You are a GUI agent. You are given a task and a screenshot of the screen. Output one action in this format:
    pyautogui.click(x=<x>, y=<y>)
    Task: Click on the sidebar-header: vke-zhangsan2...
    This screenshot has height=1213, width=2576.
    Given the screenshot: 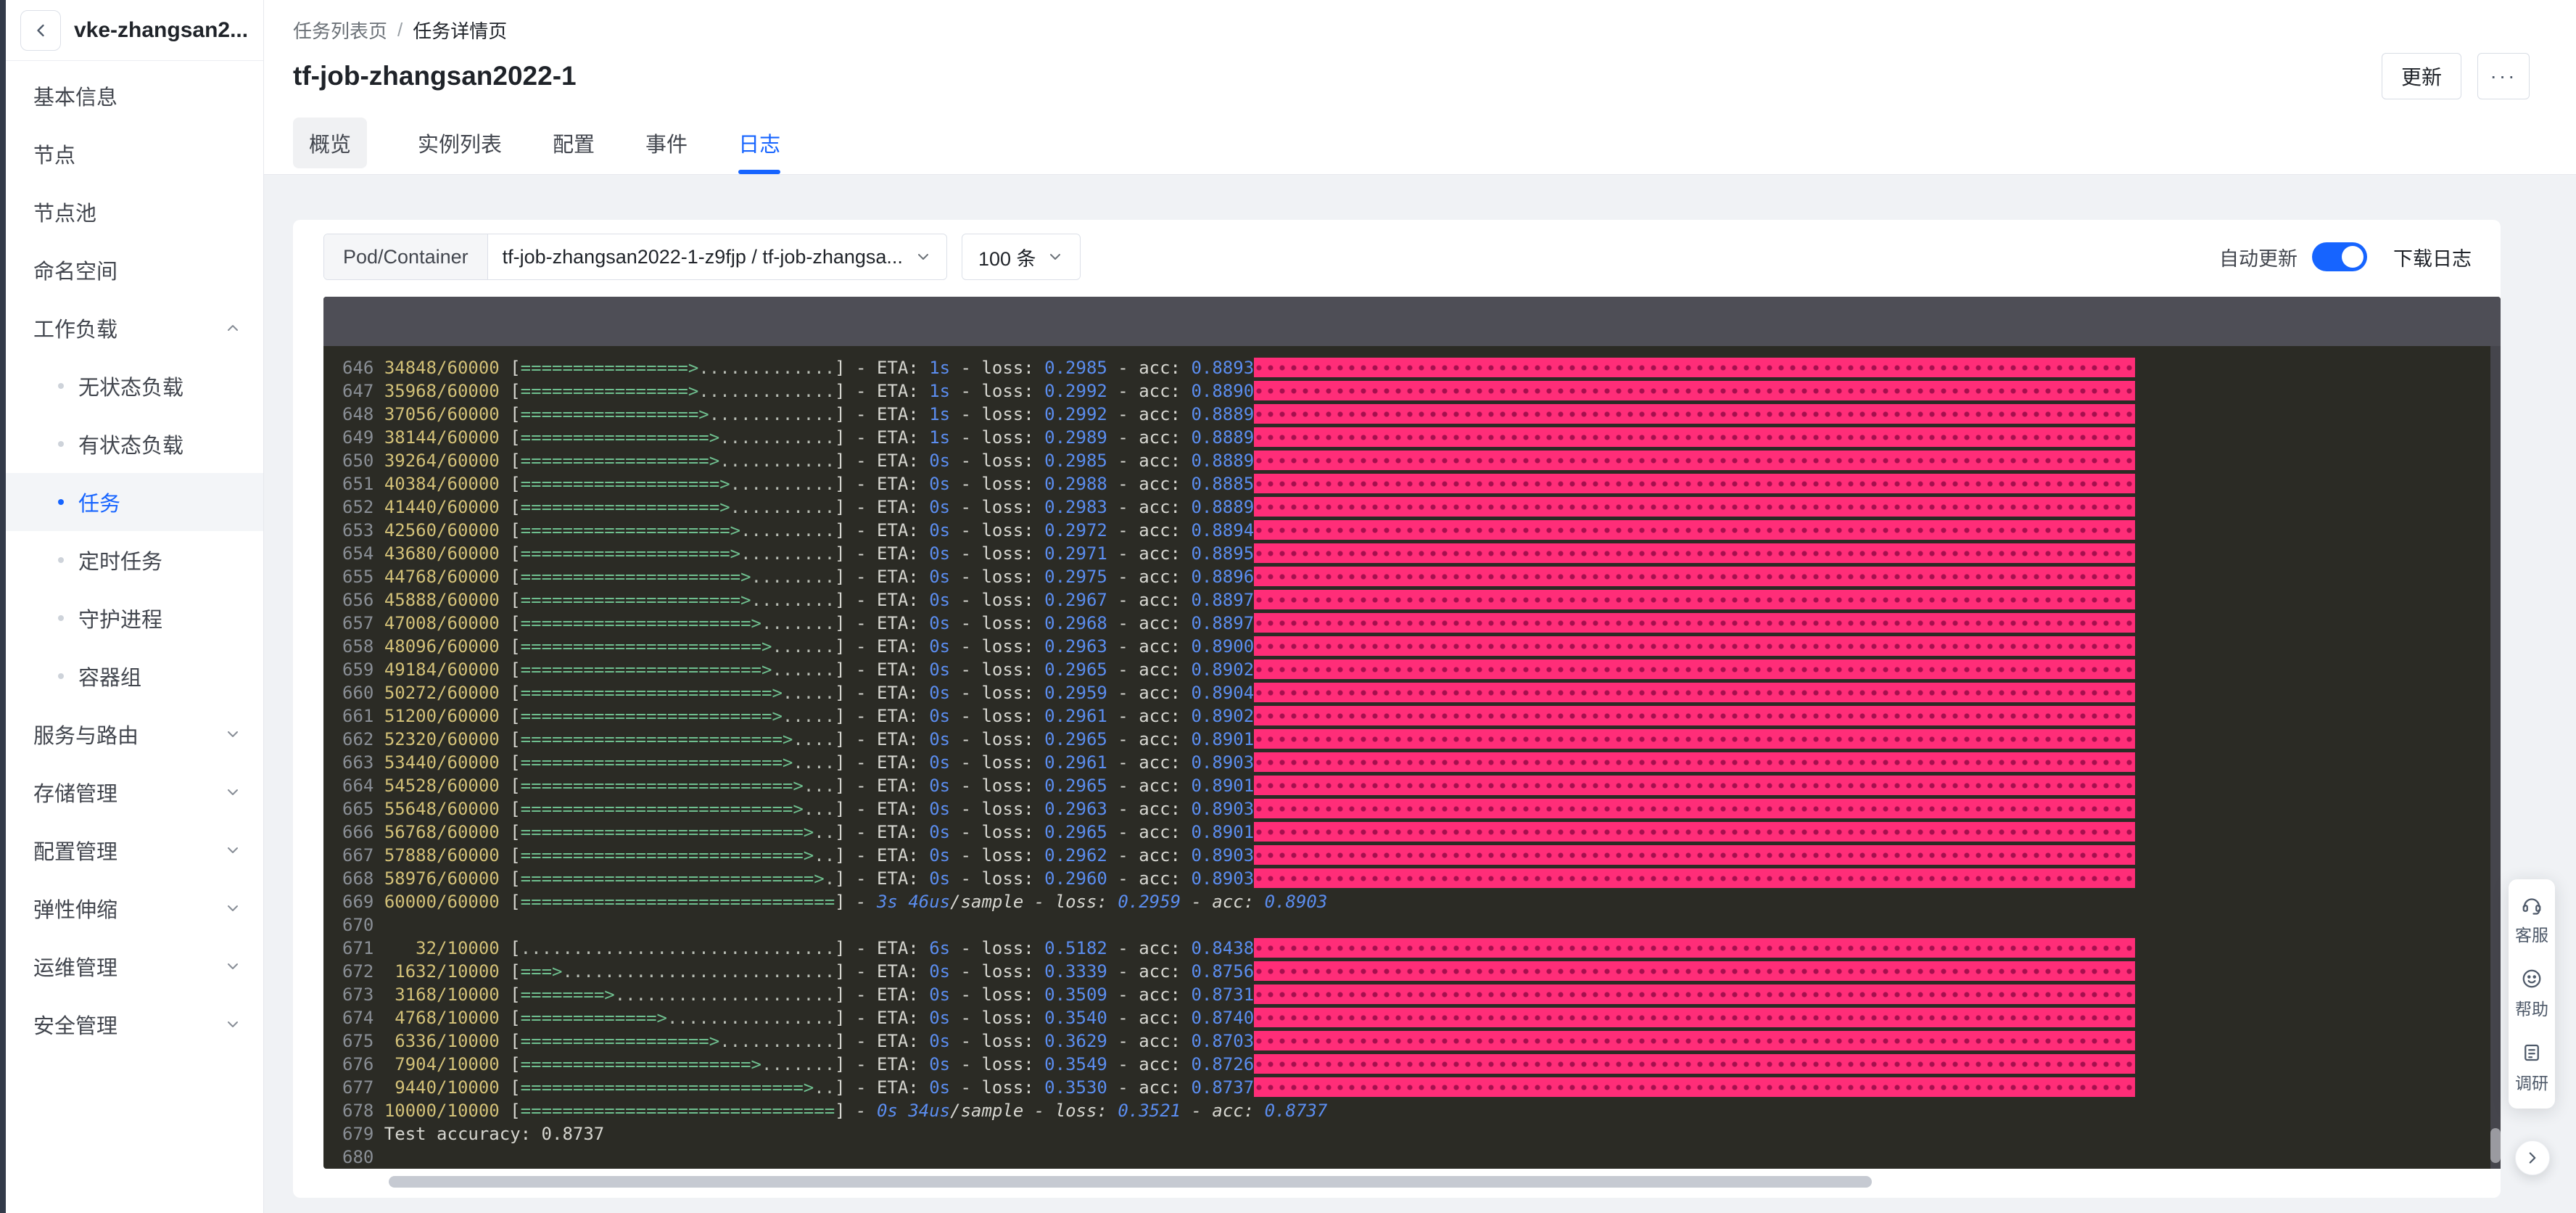 What is the action you would take?
    pyautogui.click(x=134, y=30)
    